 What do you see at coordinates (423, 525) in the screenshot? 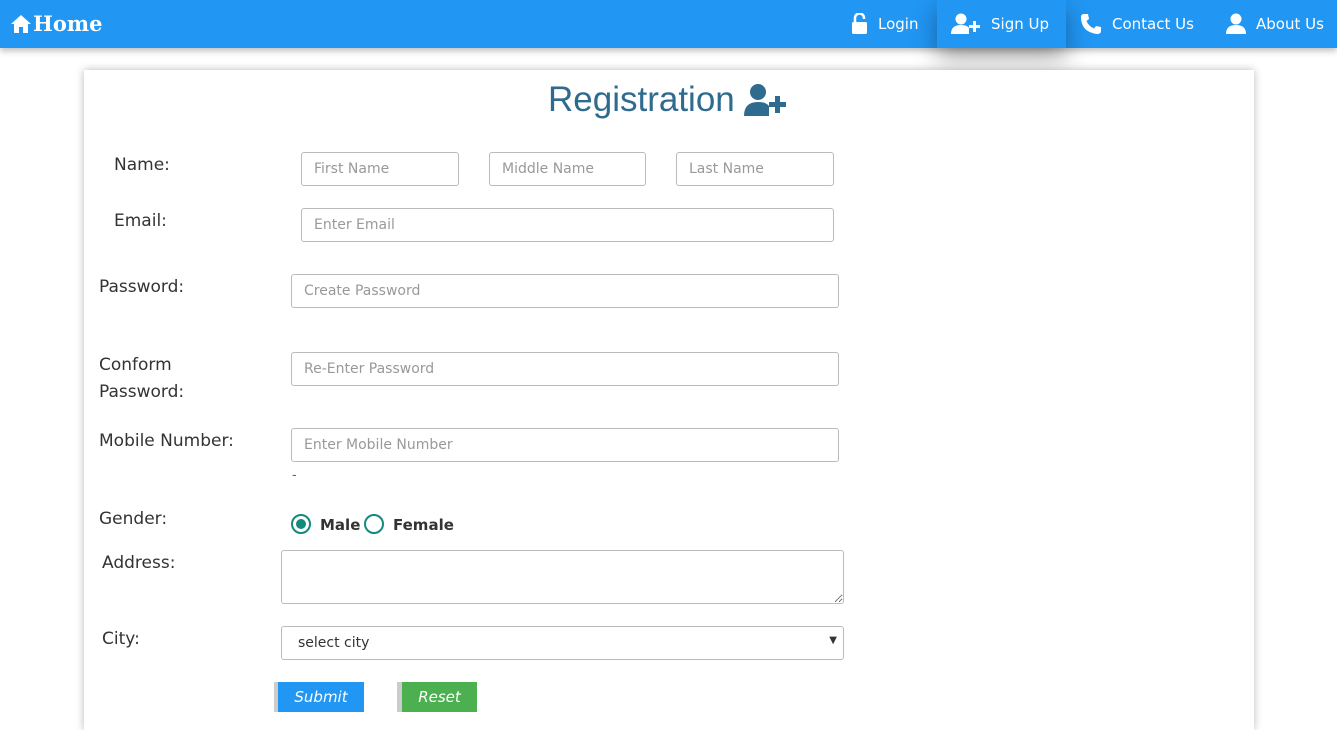
I see `gender-female-label: Female` at bounding box center [423, 525].